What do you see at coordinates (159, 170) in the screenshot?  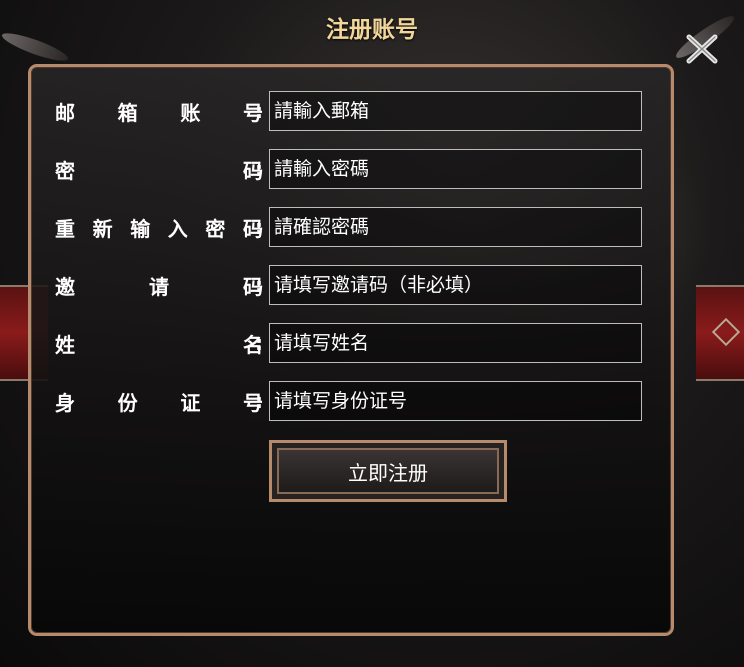 I see `password-label: 密 码` at bounding box center [159, 170].